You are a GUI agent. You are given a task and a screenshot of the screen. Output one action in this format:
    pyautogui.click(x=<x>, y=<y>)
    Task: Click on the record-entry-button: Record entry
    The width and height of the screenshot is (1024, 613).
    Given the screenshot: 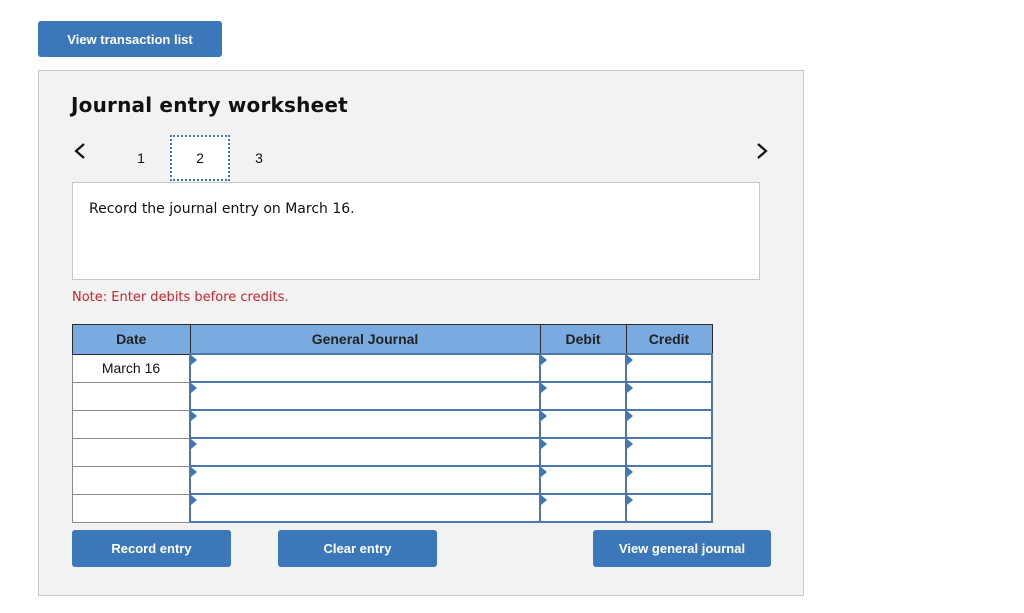 What is the action you would take?
    pyautogui.click(x=151, y=548)
    